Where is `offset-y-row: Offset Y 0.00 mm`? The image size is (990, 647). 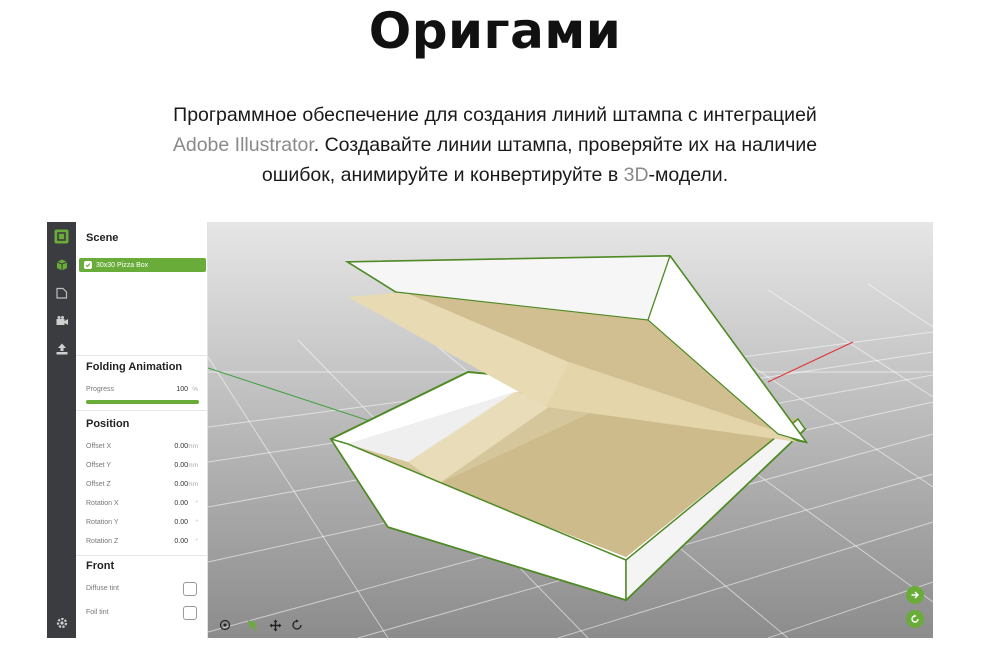
offset-y-row: Offset Y 0.00 mm is located at coordinates (142, 468).